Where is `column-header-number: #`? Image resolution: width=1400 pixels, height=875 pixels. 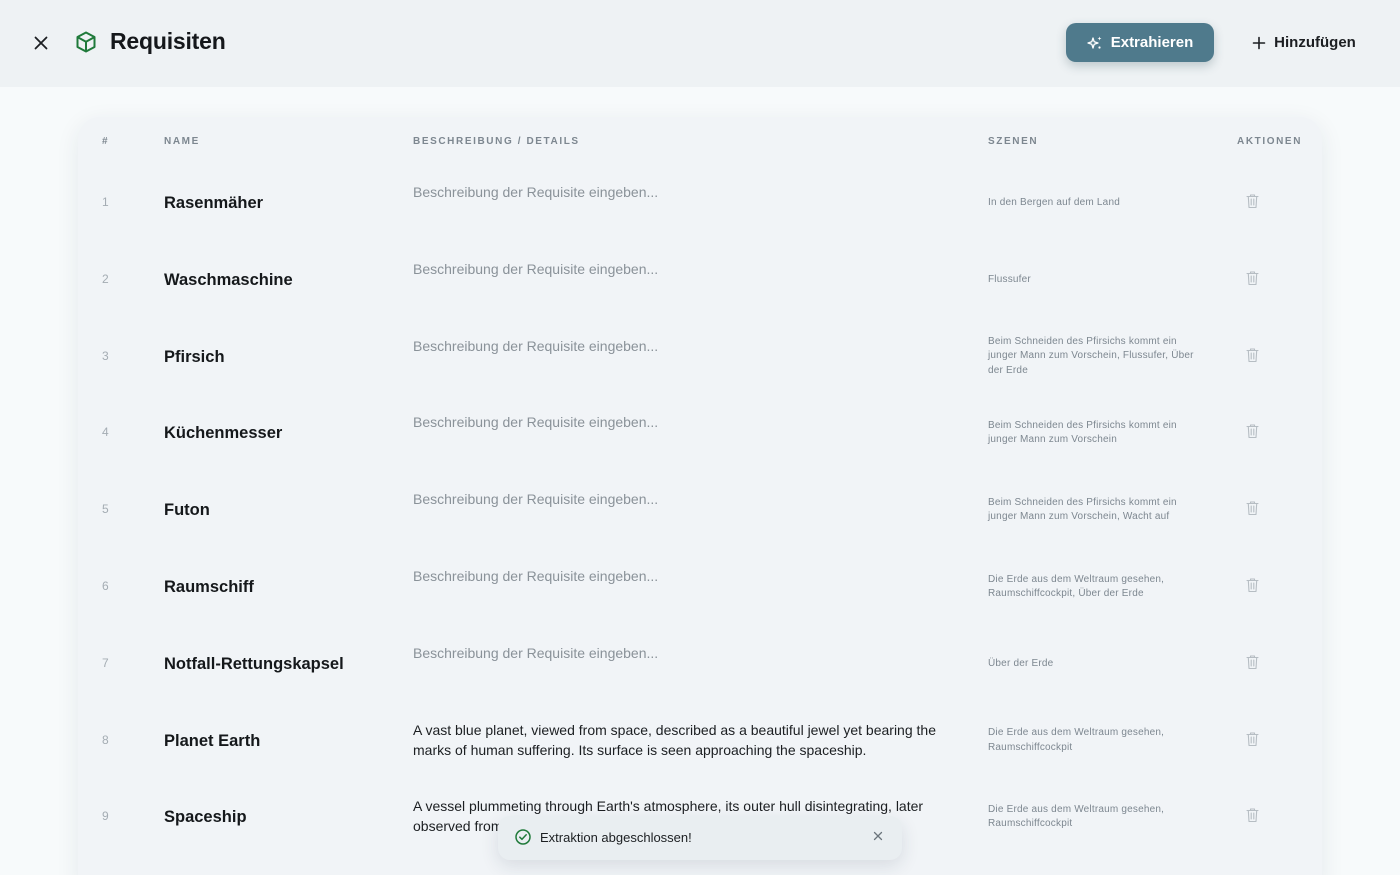 column-header-number: # is located at coordinates (106, 141).